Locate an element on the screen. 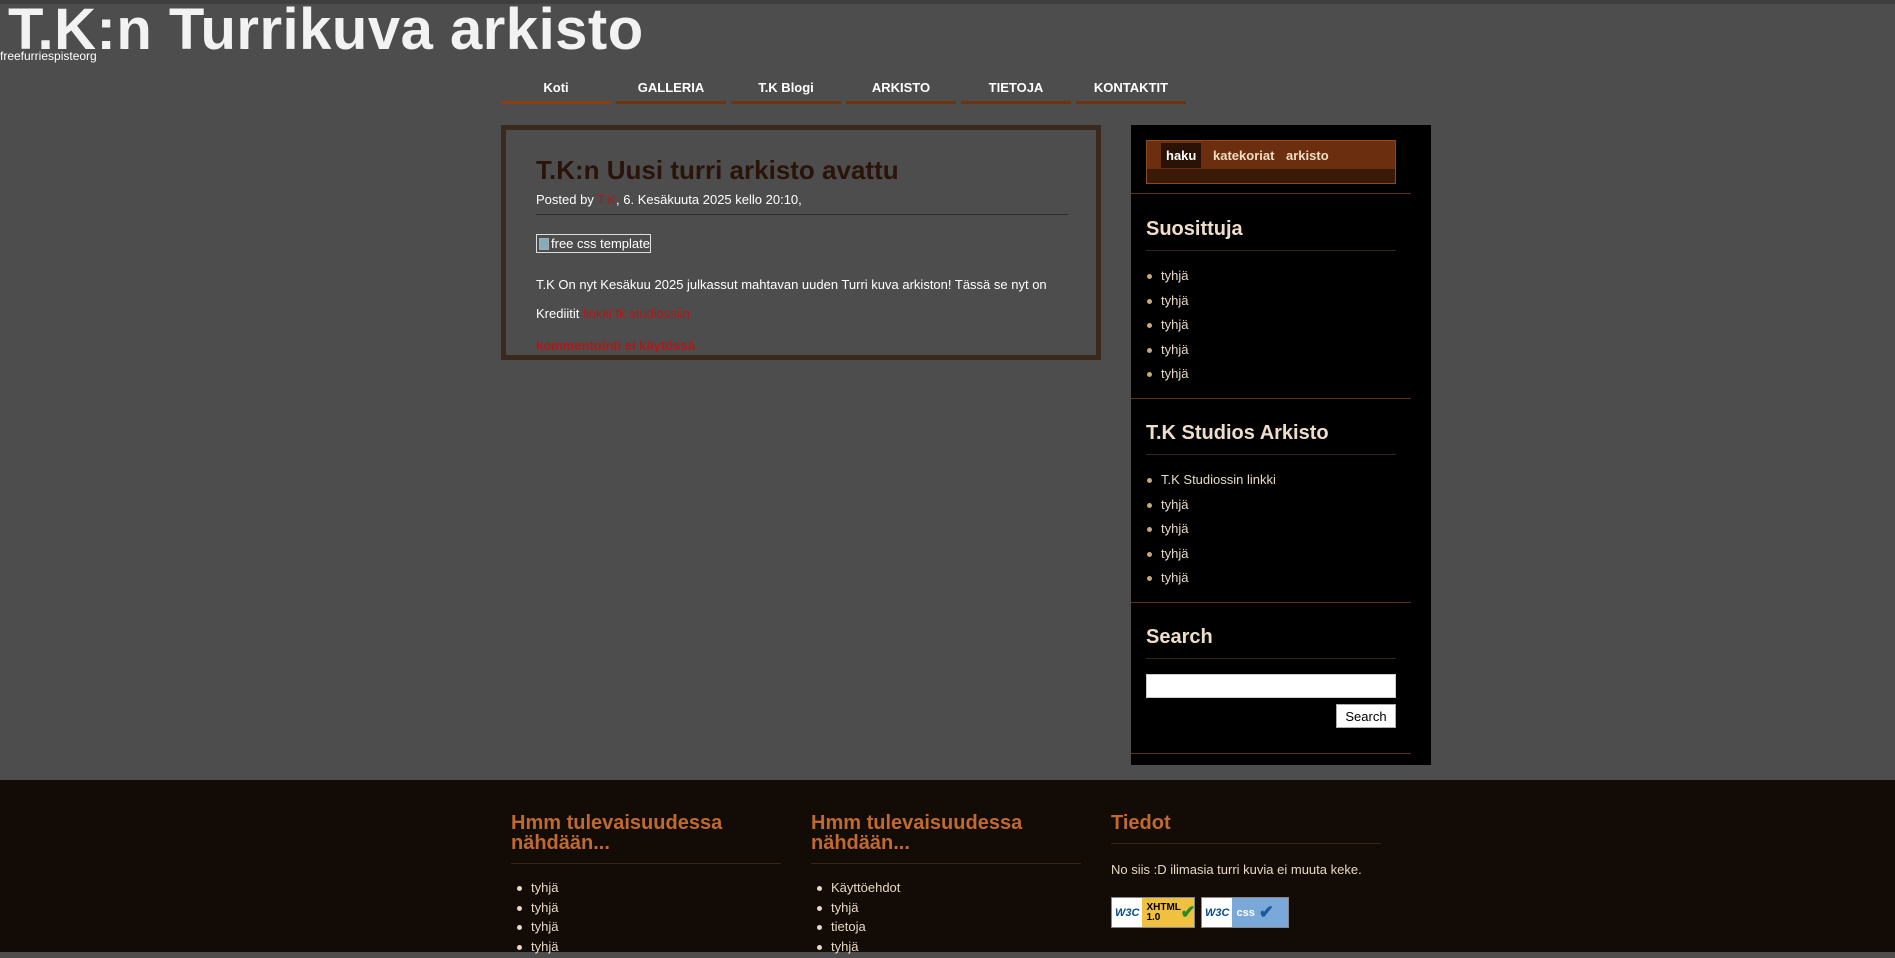 This screenshot has width=1895, height=958. post-credits: Krediitit linkki tk studiossiin is located at coordinates (806, 313).